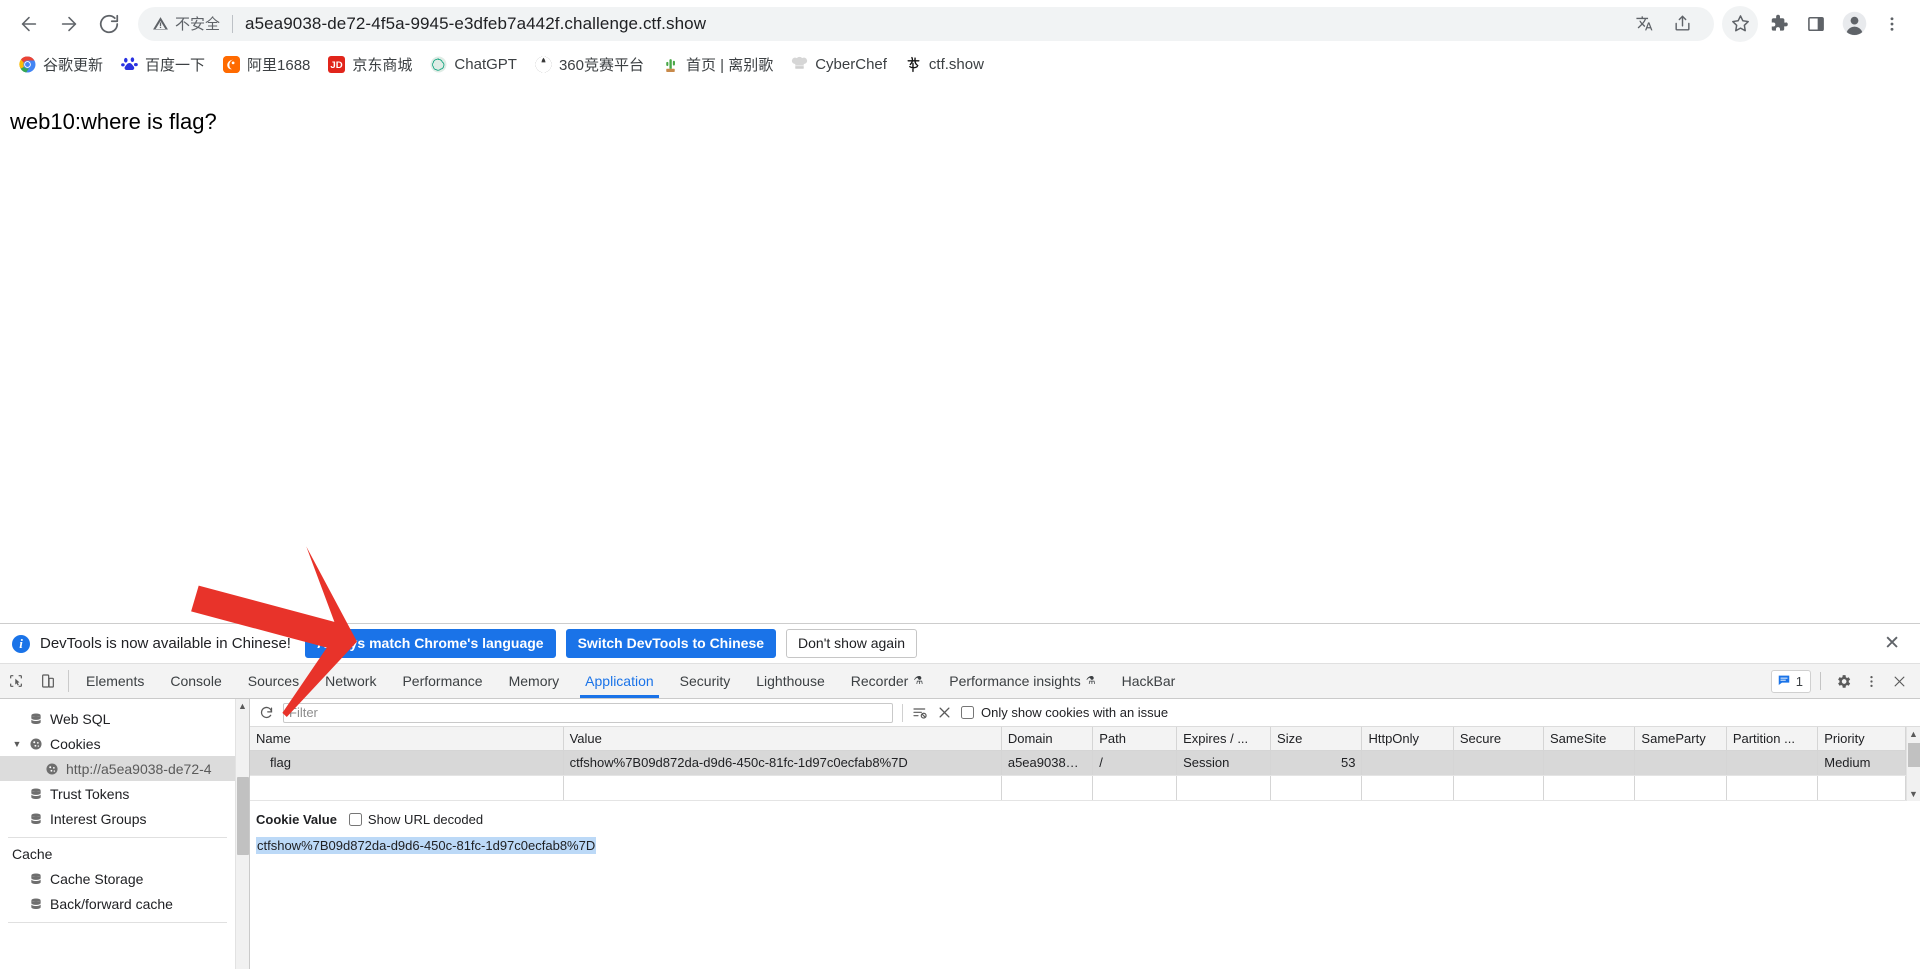  What do you see at coordinates (69, 24) in the screenshot?
I see `forward-button` at bounding box center [69, 24].